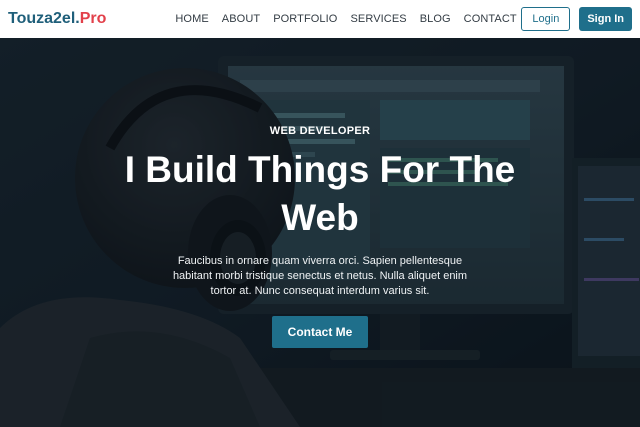 The image size is (640, 427). What do you see at coordinates (320, 193) in the screenshot?
I see `hero-headline: I Build Things For The Web` at bounding box center [320, 193].